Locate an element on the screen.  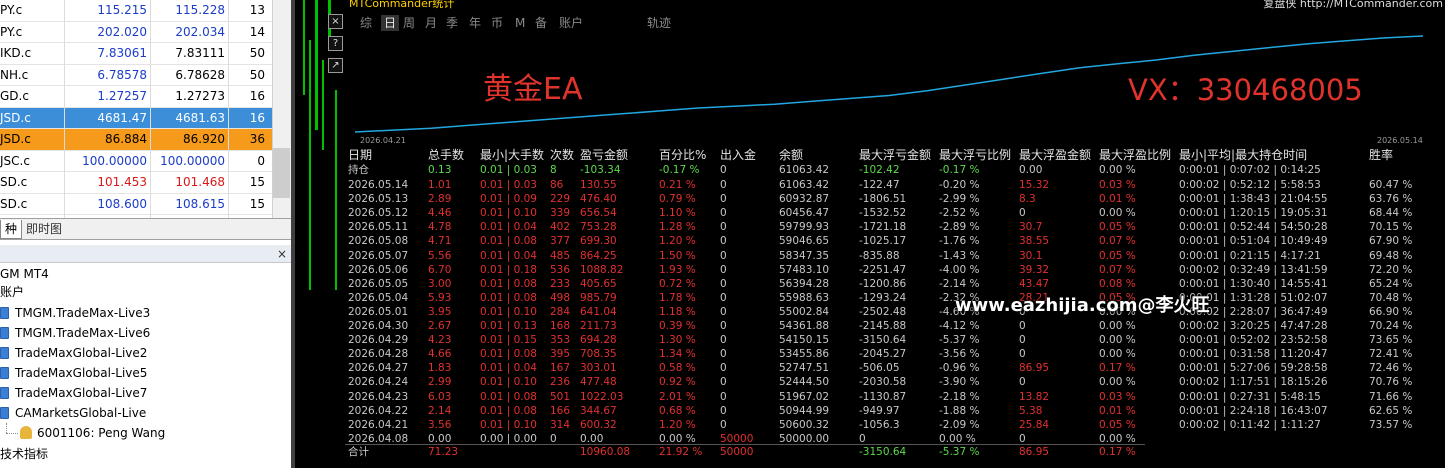
move-button: ↗ is located at coordinates (335, 65).